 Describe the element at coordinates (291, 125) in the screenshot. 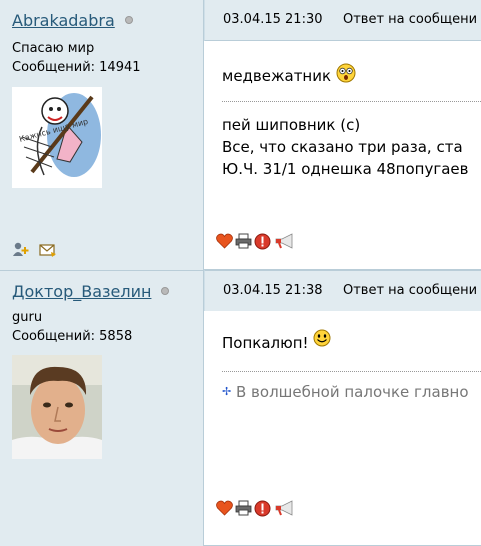

I see `signature-line: пей шиповник (с)` at that location.